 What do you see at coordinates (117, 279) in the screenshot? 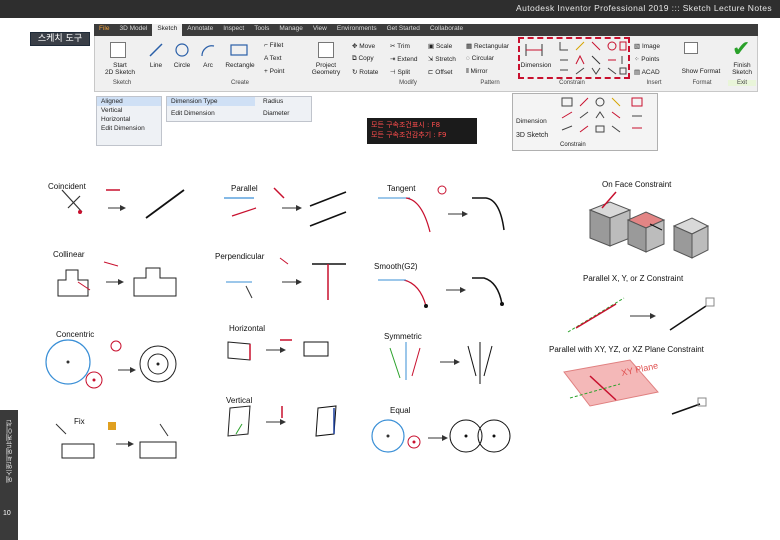
I see `collinear-illustration` at bounding box center [117, 279].